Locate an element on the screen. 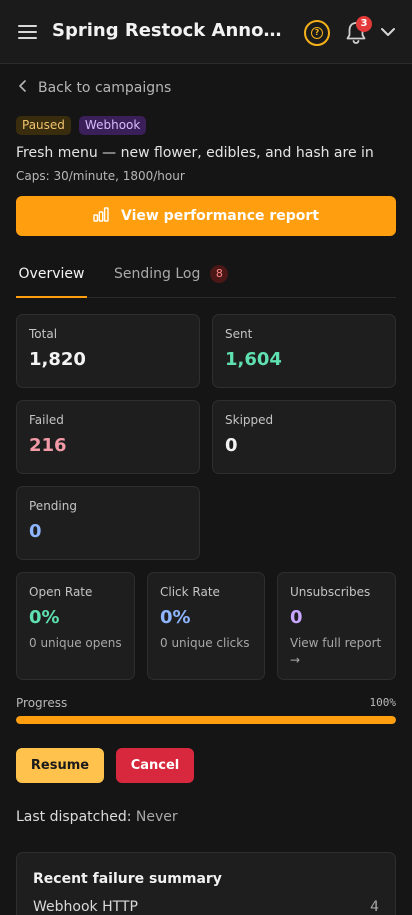 Image resolution: width=412 pixels, height=915 pixels. stat-value-pending: 0 is located at coordinates (35, 531).